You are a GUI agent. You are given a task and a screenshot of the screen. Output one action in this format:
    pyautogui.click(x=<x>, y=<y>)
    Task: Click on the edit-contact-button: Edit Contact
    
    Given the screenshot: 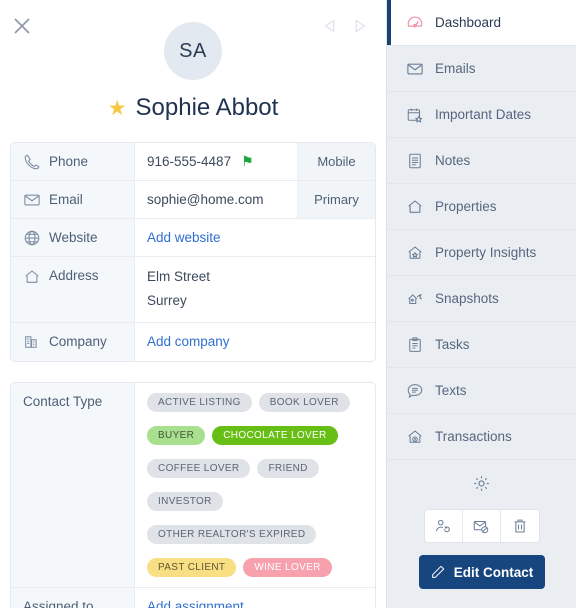 What is the action you would take?
    pyautogui.click(x=481, y=572)
    